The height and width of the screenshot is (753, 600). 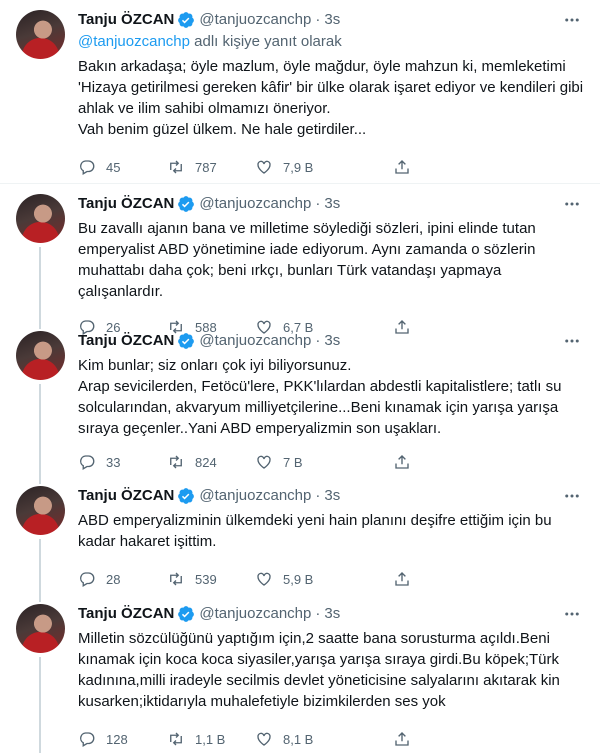 What do you see at coordinates (298, 167) in the screenshot?
I see `like-count: 7,9 B` at bounding box center [298, 167].